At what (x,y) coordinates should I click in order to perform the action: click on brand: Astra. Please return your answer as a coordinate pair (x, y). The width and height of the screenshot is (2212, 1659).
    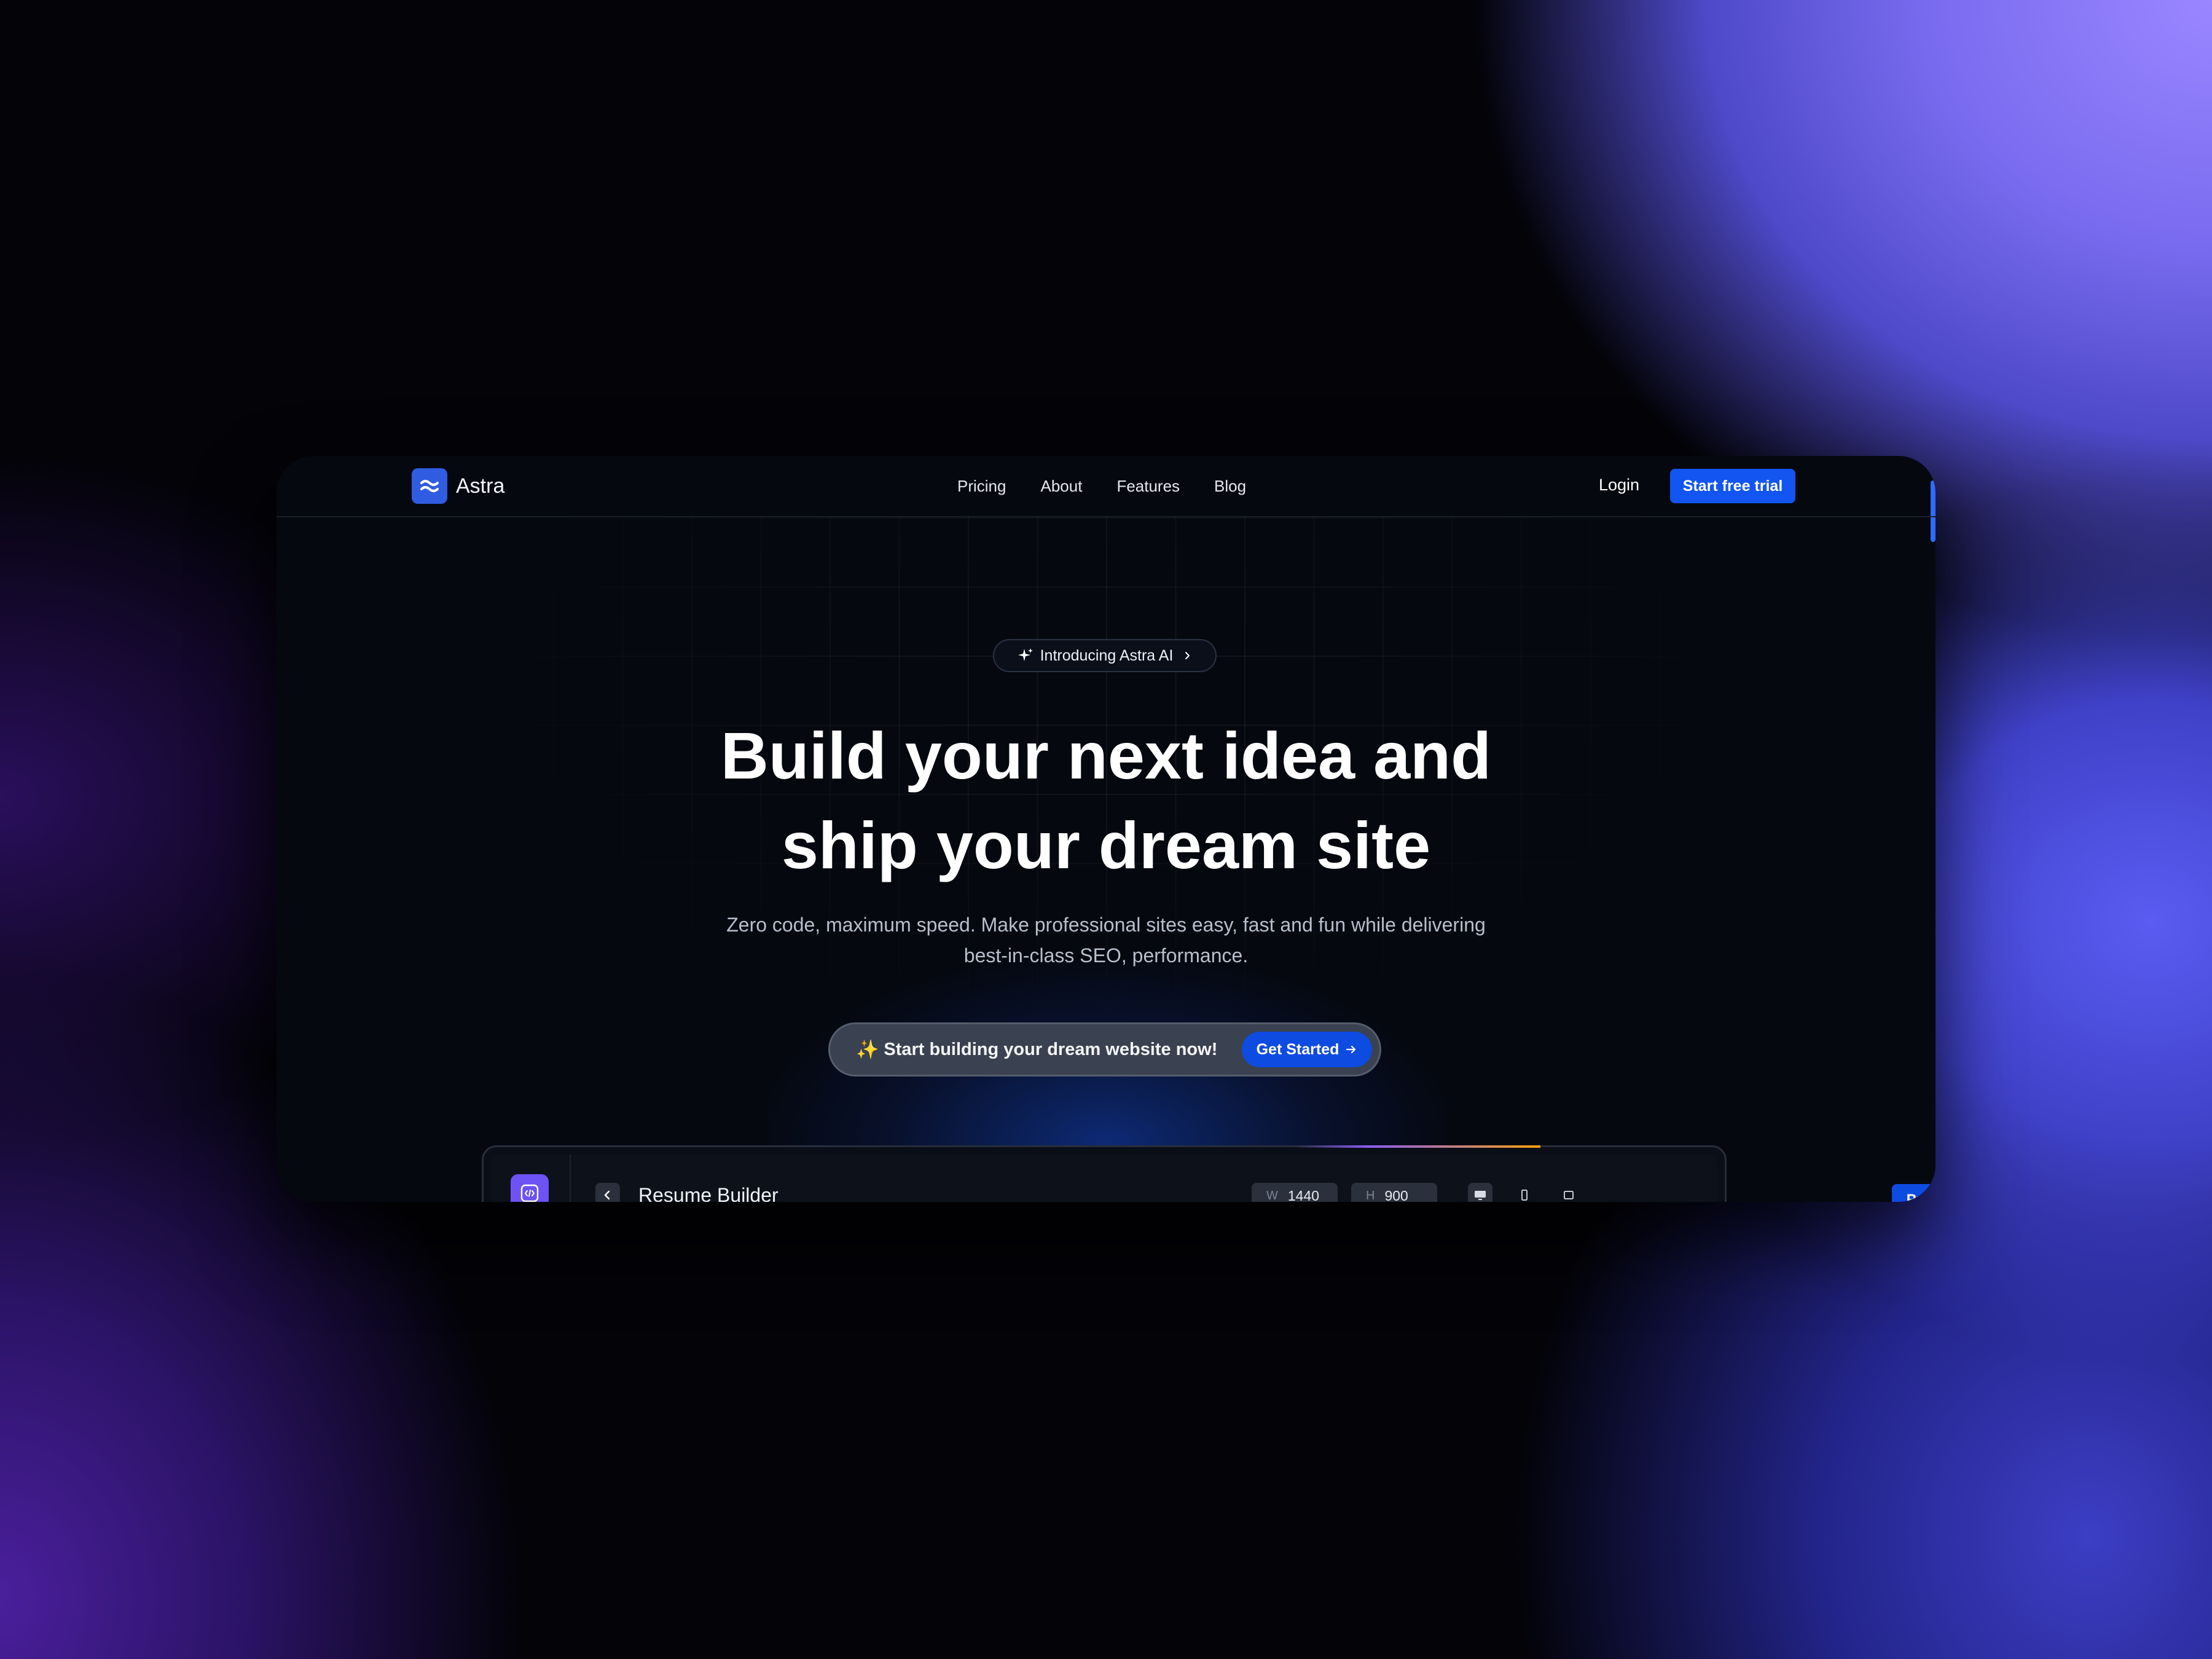
    Looking at the image, I should click on (458, 486).